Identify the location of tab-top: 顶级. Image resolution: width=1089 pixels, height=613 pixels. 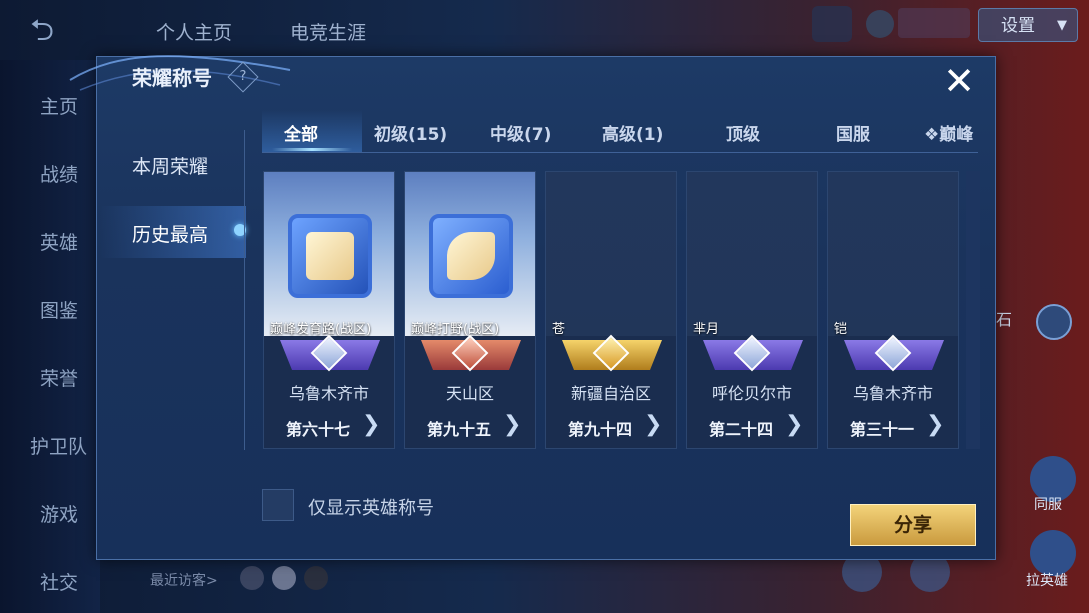
(743, 132).